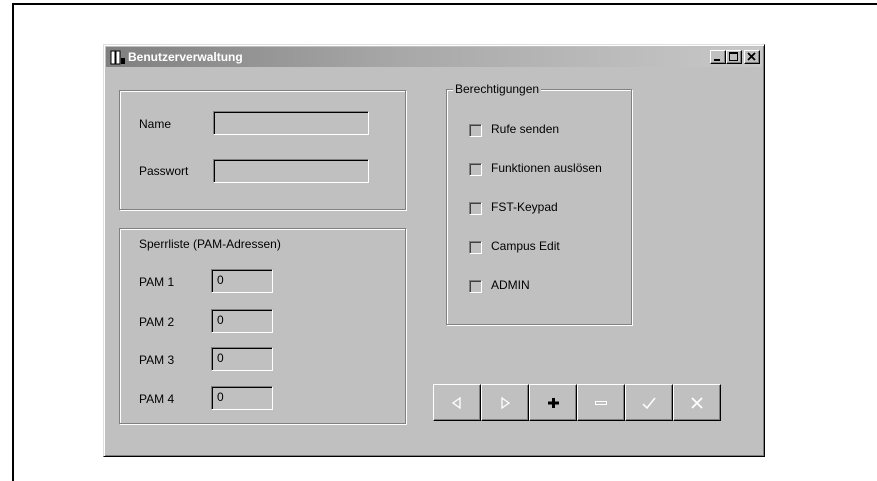 Image resolution: width=877 pixels, height=481 pixels. What do you see at coordinates (157, 360) in the screenshot?
I see `pam-3-label: PAM 3` at bounding box center [157, 360].